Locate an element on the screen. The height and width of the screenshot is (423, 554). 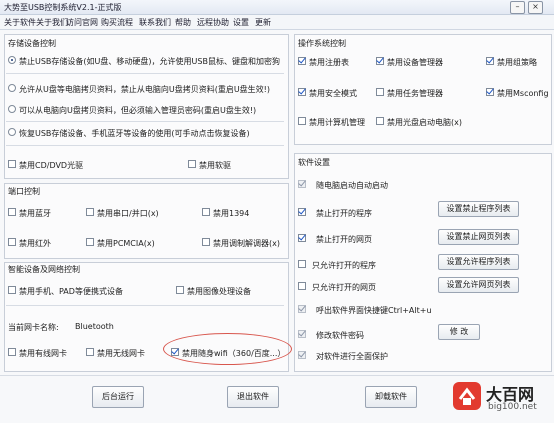
autostart-checkbox is located at coordinates (302, 184).